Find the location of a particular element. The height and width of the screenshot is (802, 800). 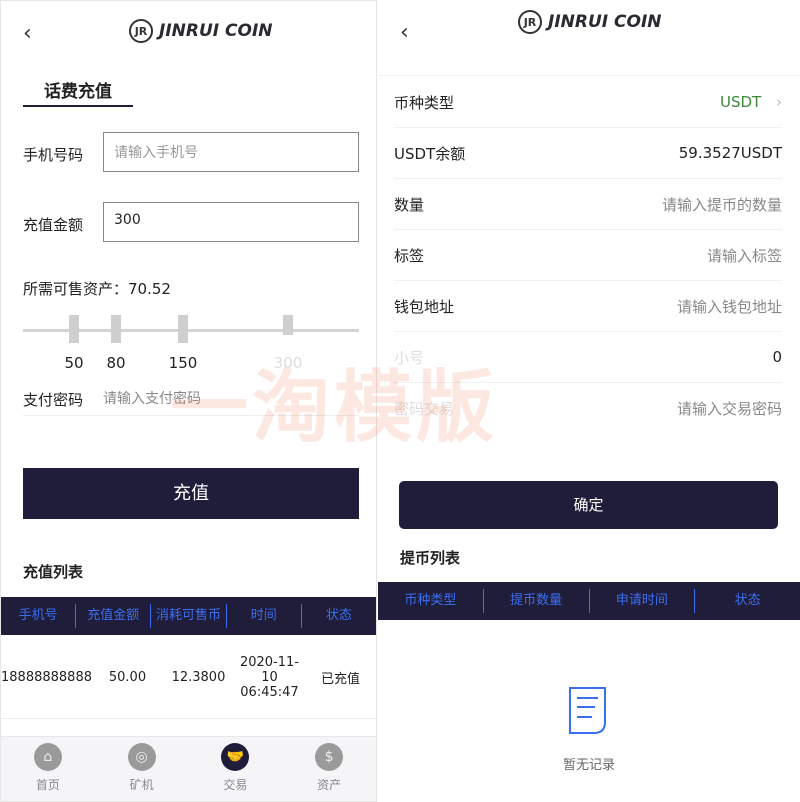

nav-label: 资产 is located at coordinates (329, 785).